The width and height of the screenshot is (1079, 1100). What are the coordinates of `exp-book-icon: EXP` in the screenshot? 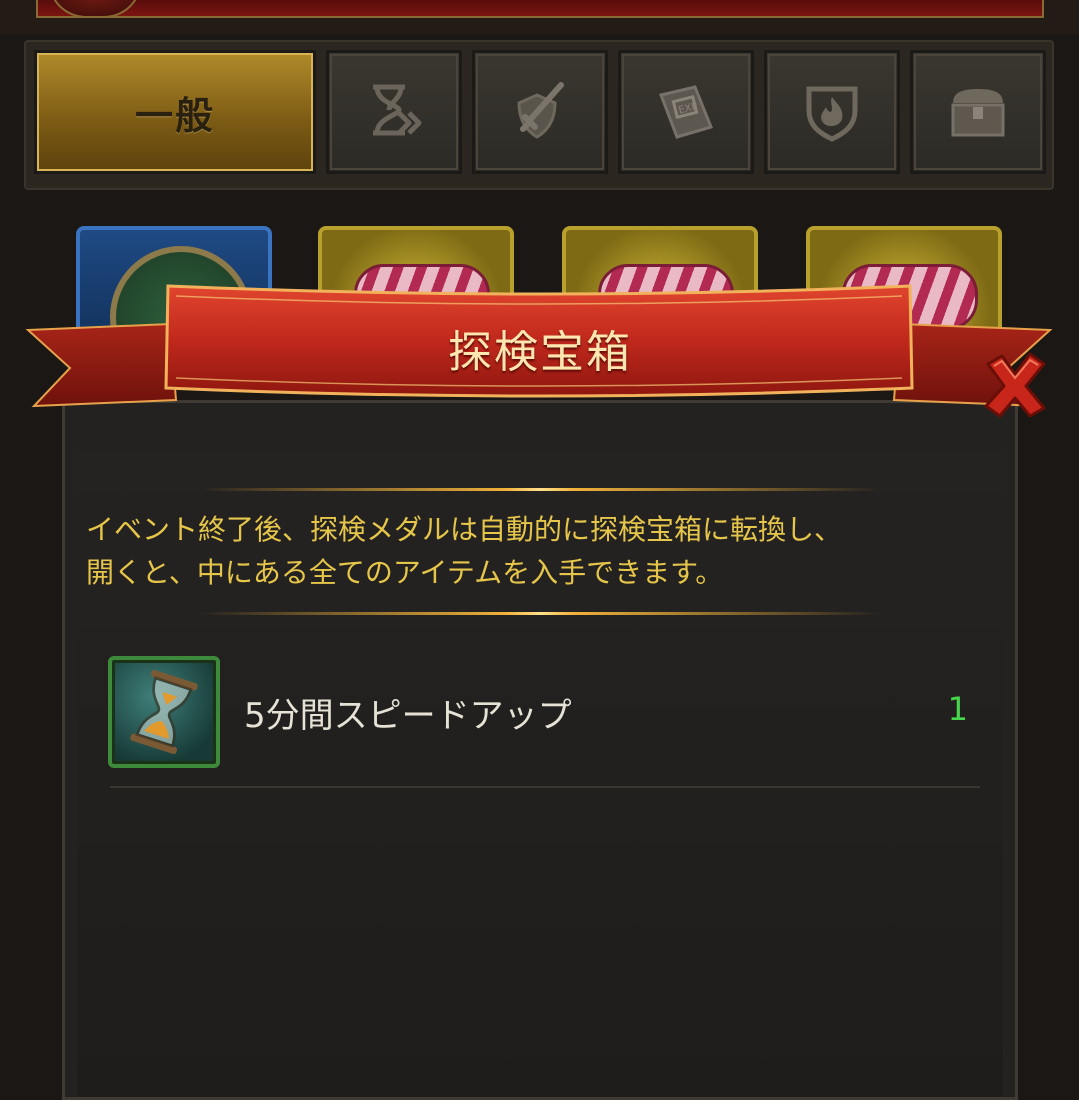 It's located at (686, 112).